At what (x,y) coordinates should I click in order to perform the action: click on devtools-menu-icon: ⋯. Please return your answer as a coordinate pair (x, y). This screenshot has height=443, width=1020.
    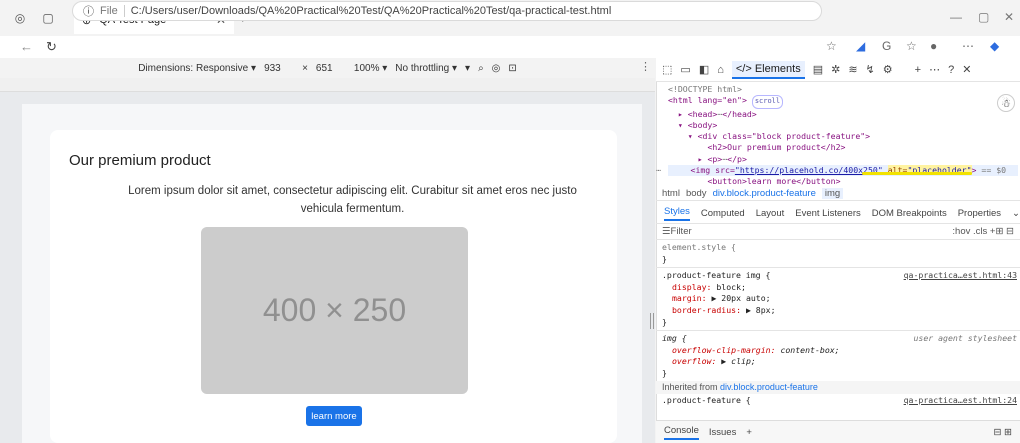
    Looking at the image, I should click on (934, 69).